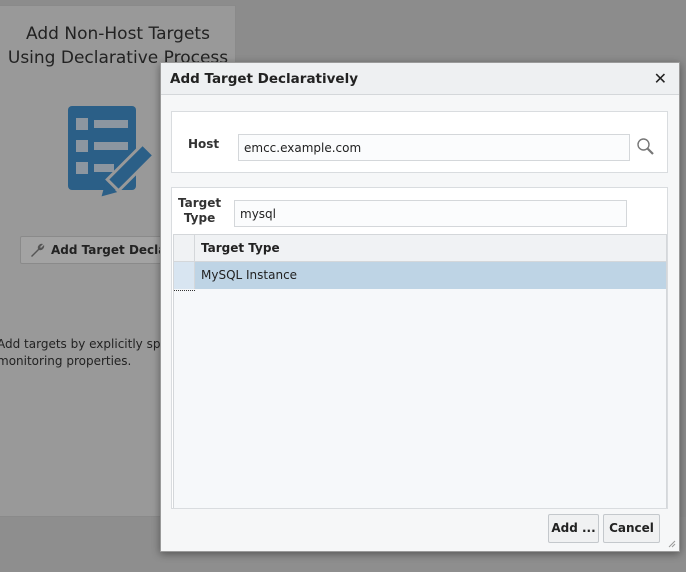 This screenshot has height=572, width=686. Describe the element at coordinates (646, 147) in the screenshot. I see `search-icon` at that location.